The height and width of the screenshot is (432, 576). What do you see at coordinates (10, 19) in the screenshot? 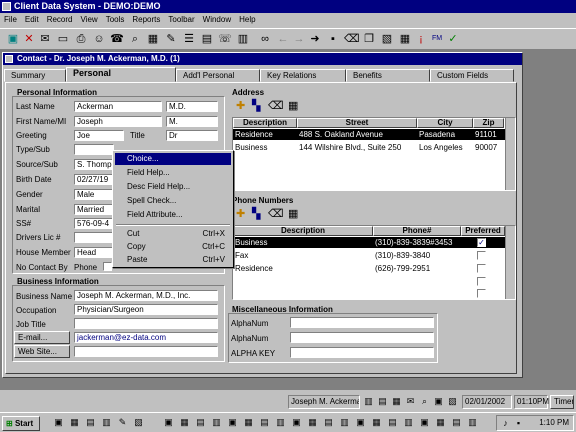
I see `menu-file: File` at bounding box center [10, 19].